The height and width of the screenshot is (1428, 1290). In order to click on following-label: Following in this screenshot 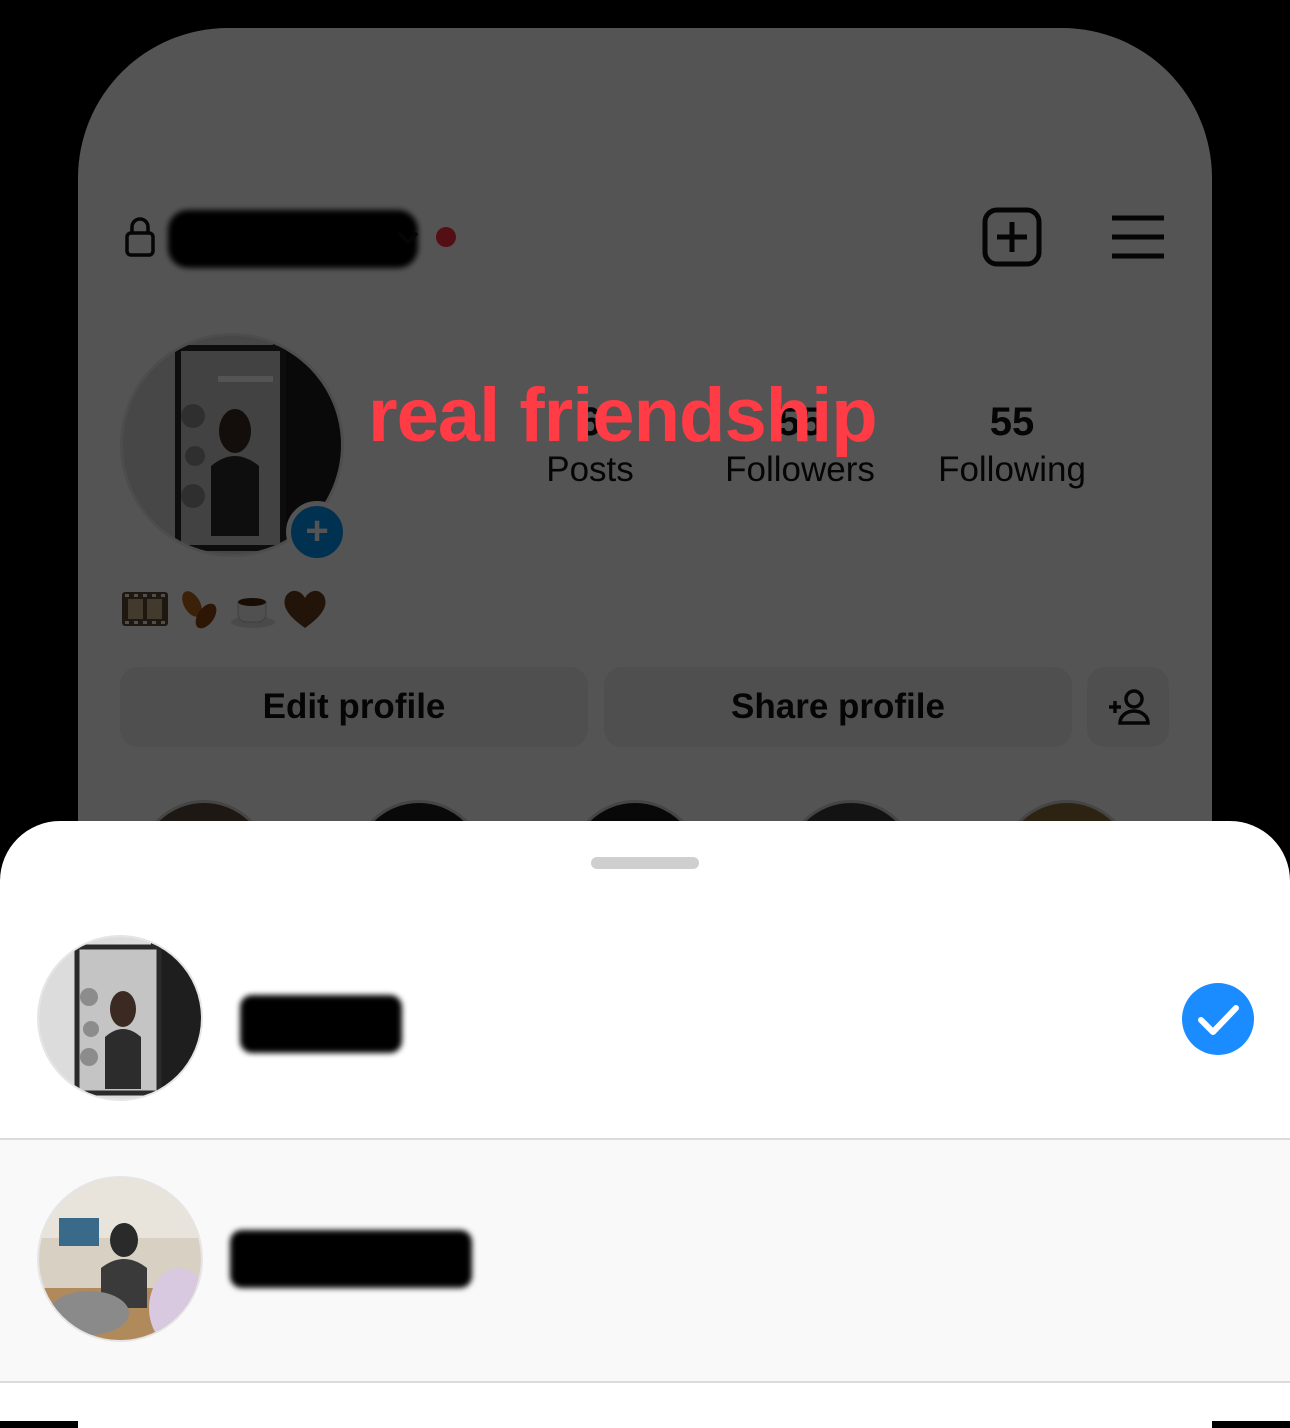, I will do `click(1012, 470)`.